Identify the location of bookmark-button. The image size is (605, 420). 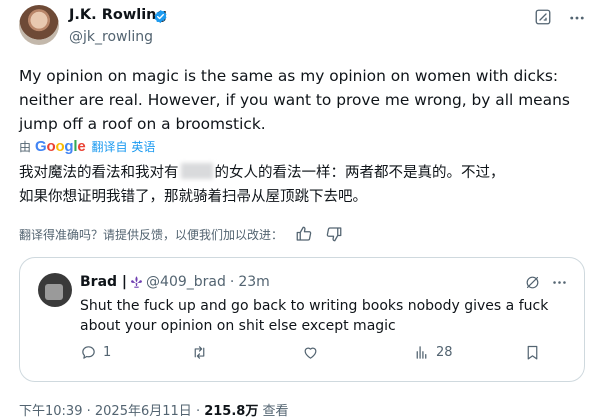
(535, 352).